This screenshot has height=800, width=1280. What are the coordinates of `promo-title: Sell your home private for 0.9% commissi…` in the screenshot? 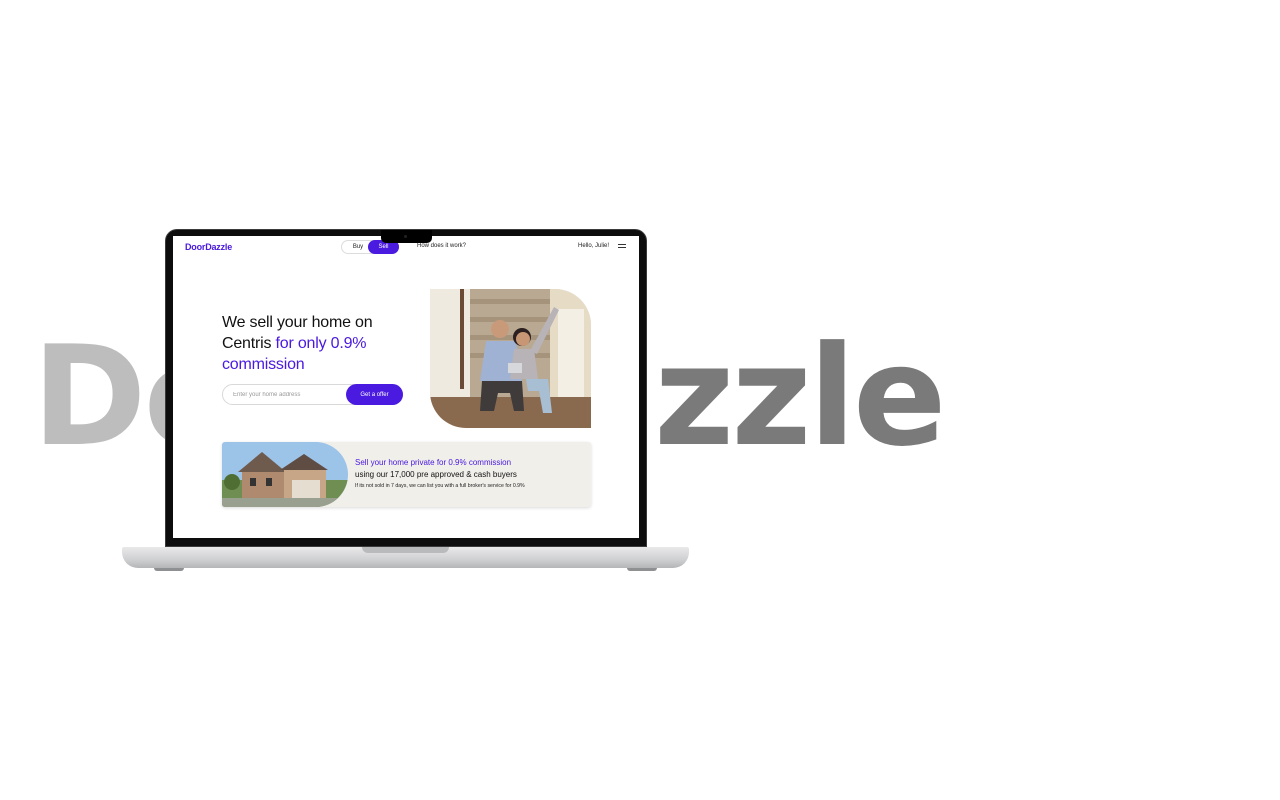 It's located at (433, 462).